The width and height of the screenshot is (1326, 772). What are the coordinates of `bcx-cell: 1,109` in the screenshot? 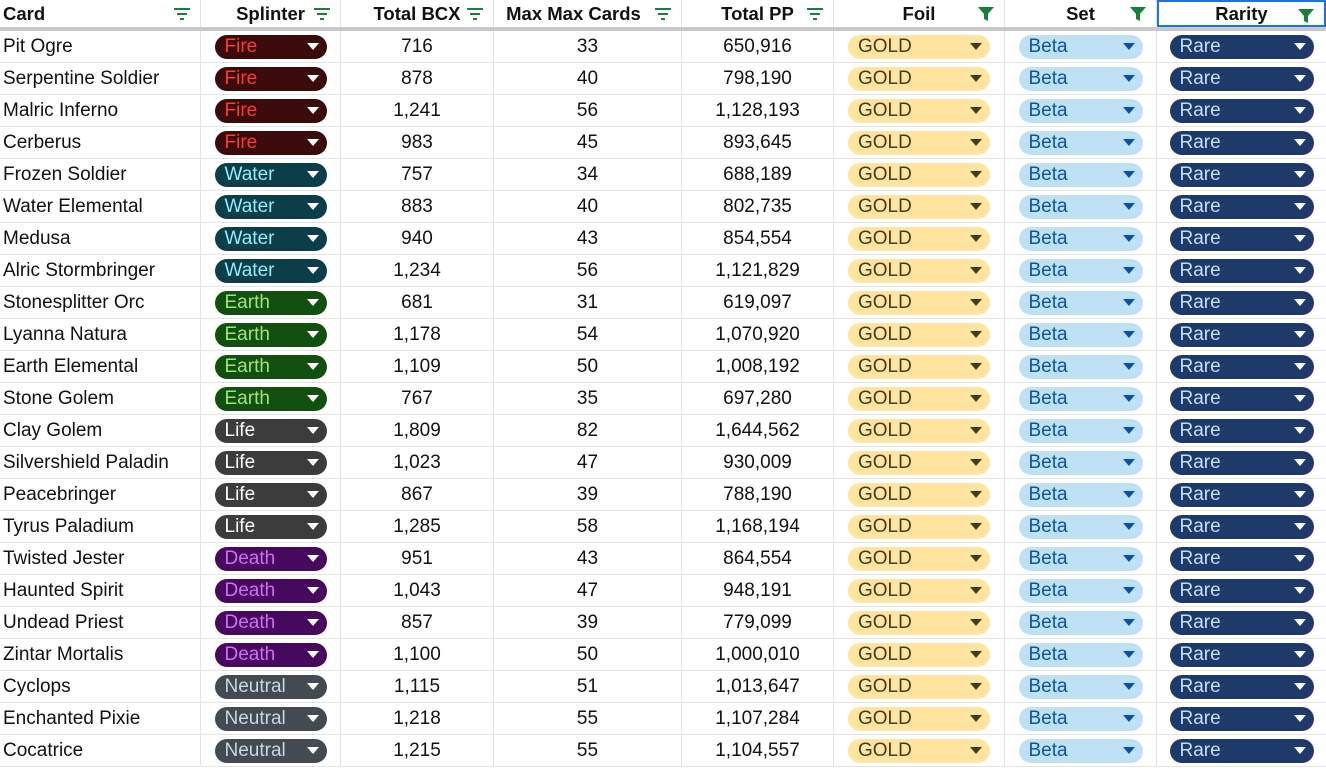 It's located at (417, 366).